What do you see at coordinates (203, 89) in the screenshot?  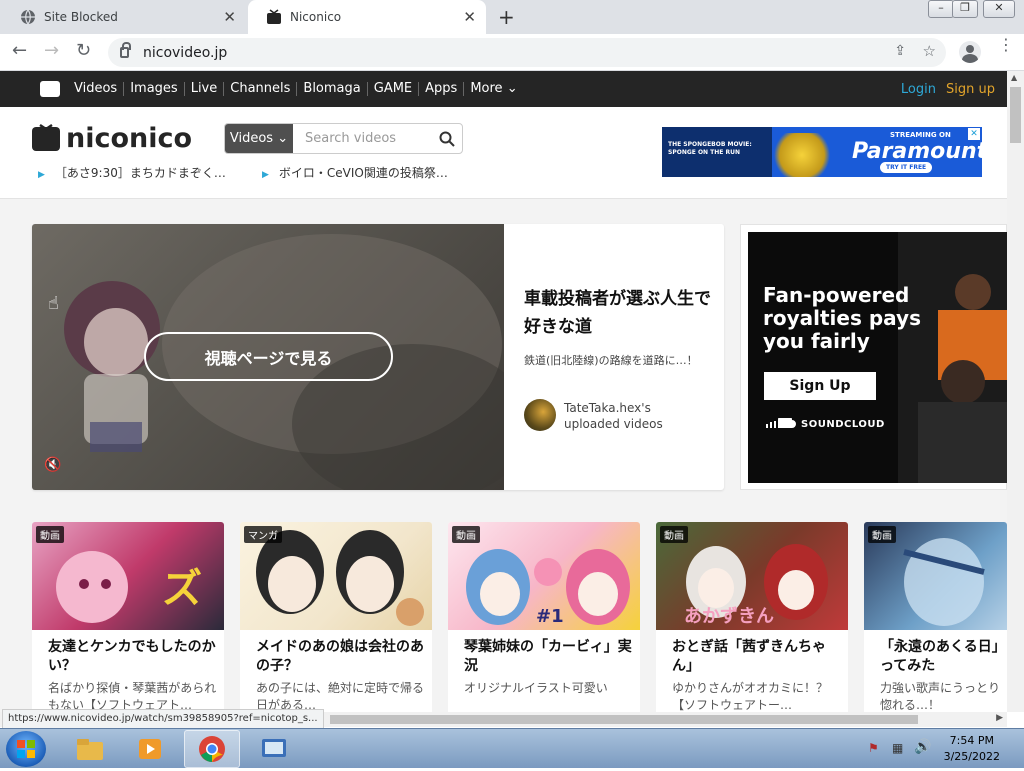 I see `nav-live: Live` at bounding box center [203, 89].